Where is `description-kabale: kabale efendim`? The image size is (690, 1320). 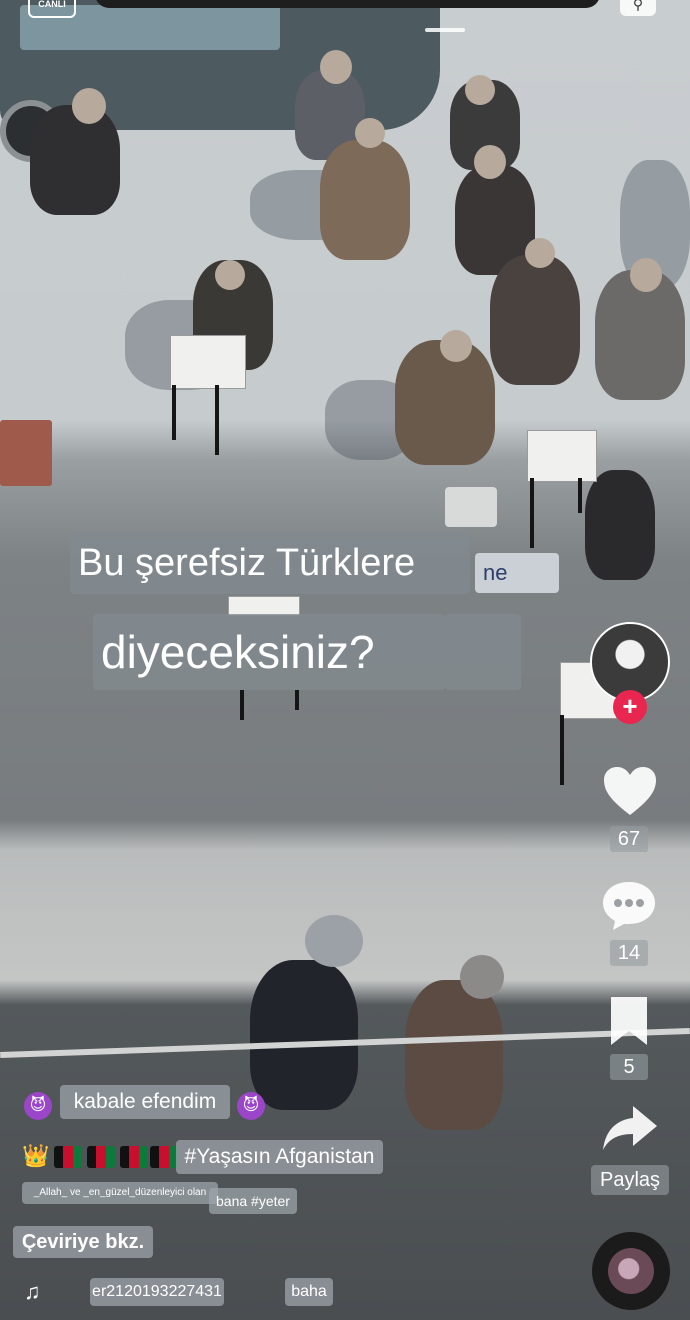
description-kabale: kabale efendim is located at coordinates (145, 1102).